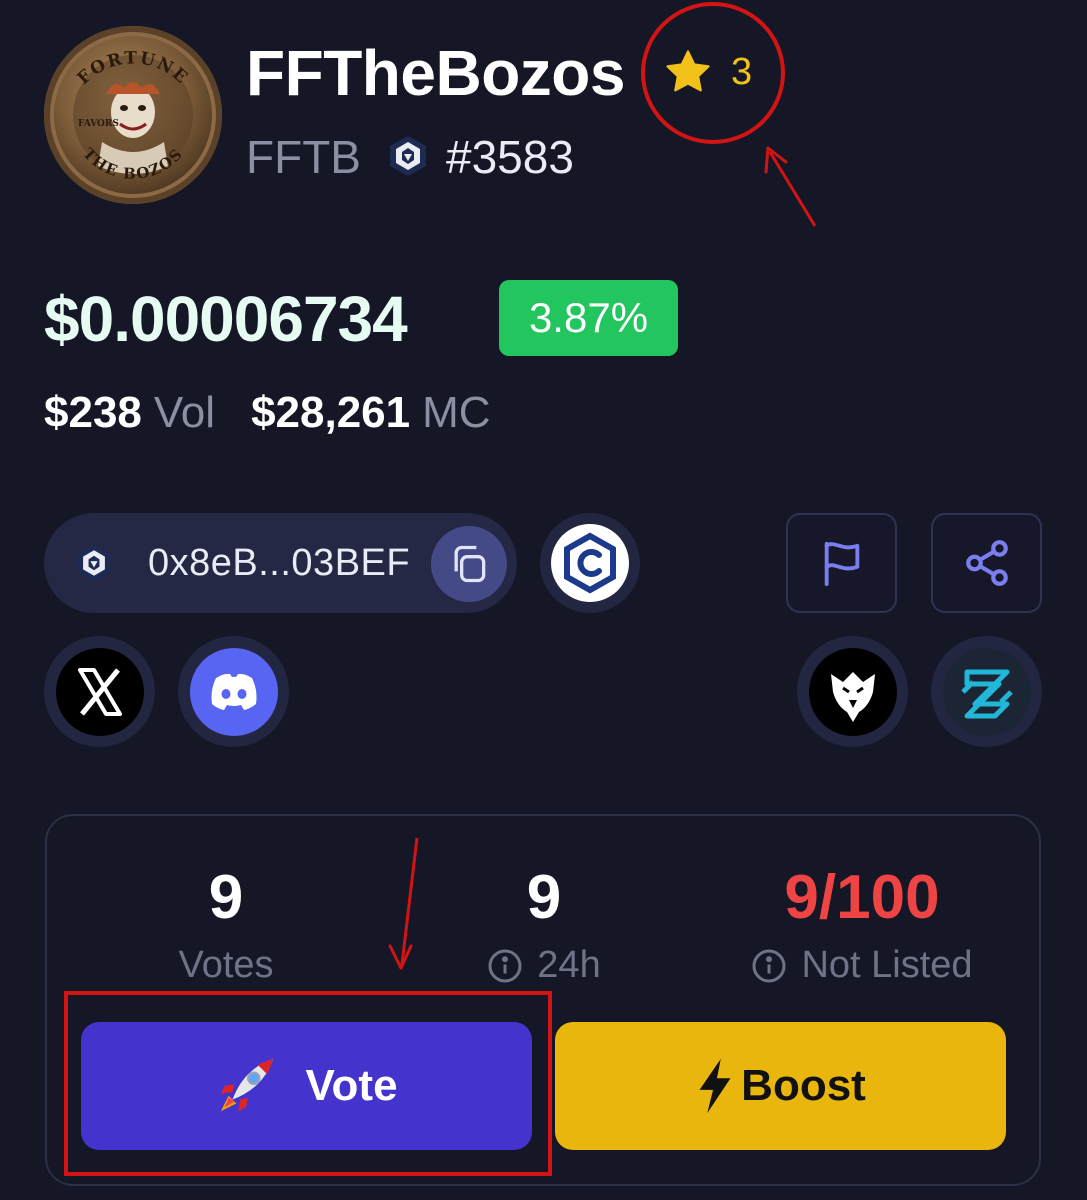  I want to click on discord-icon, so click(233, 691).